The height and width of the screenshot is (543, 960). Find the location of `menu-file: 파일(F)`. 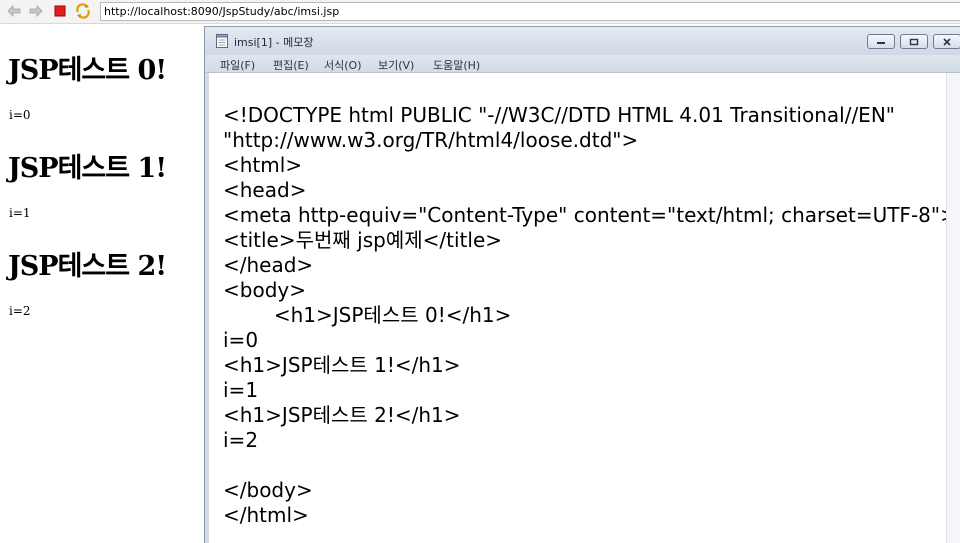

menu-file: 파일(F) is located at coordinates (237, 65).